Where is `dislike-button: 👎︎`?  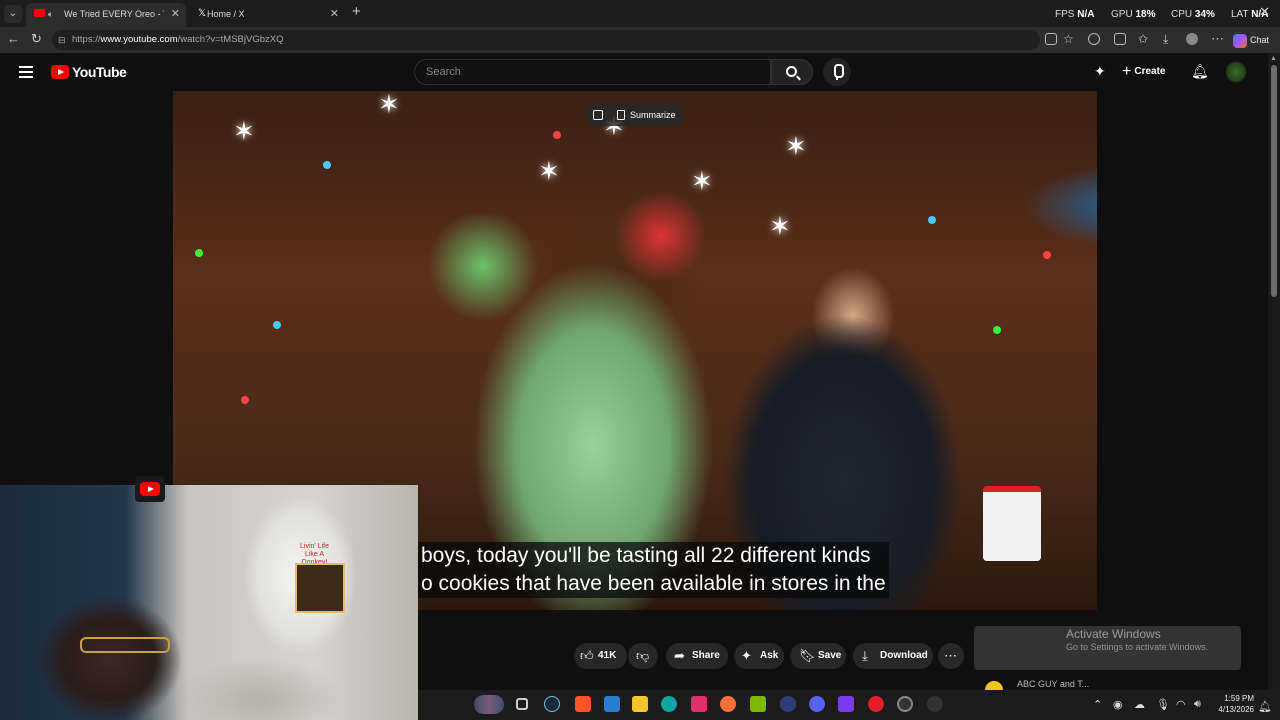 dislike-button: 👎︎ is located at coordinates (643, 656).